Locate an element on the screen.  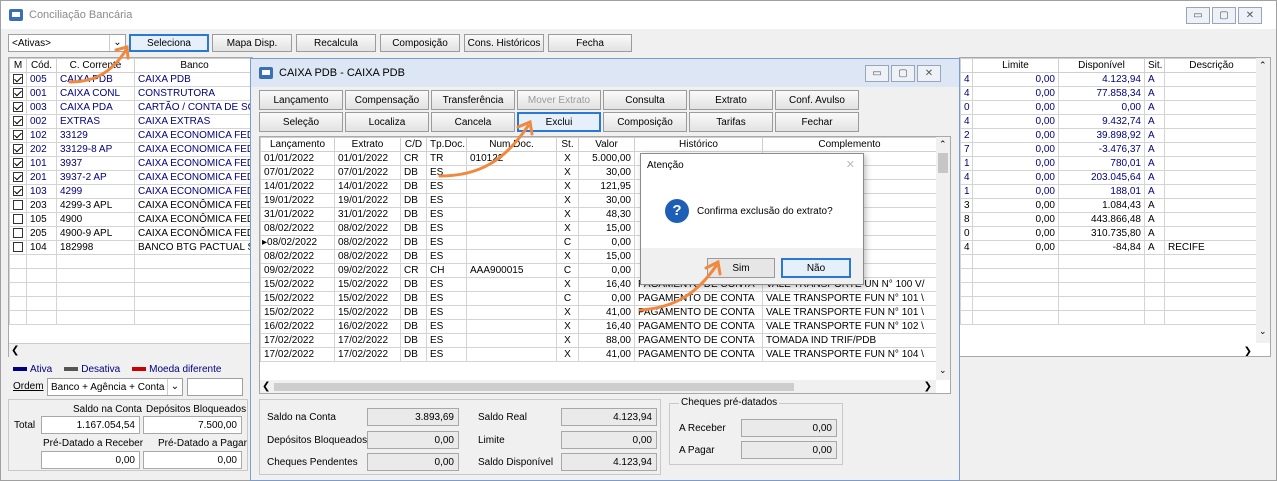
extrato-hscroll: ❮ ❯ is located at coordinates (598, 386).